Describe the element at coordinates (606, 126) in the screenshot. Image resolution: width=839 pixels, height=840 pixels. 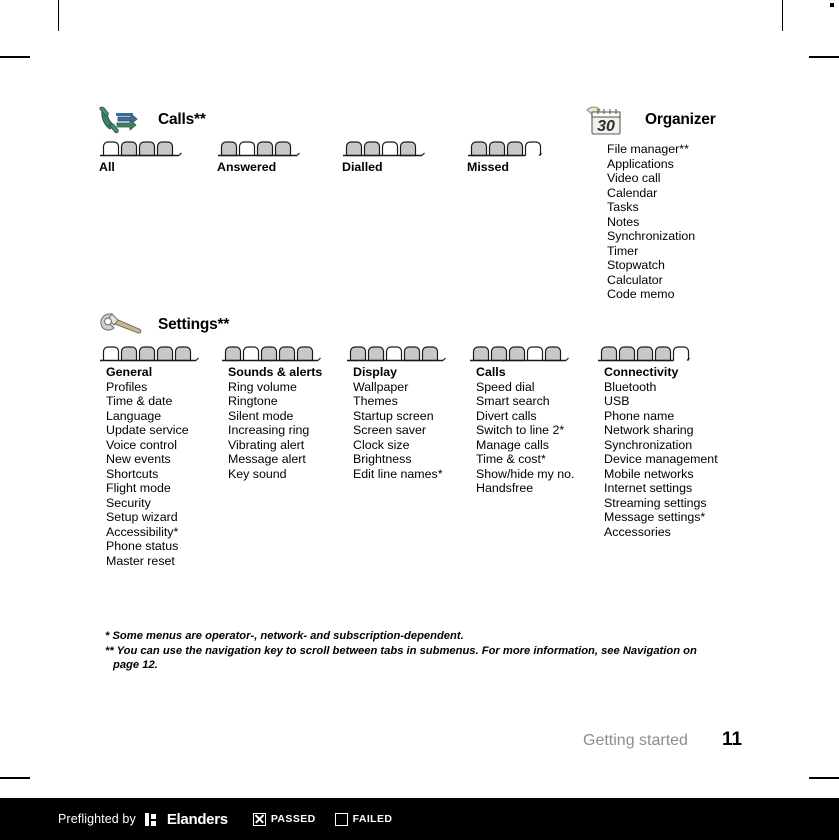
I see `svg-text: 30` at that location.